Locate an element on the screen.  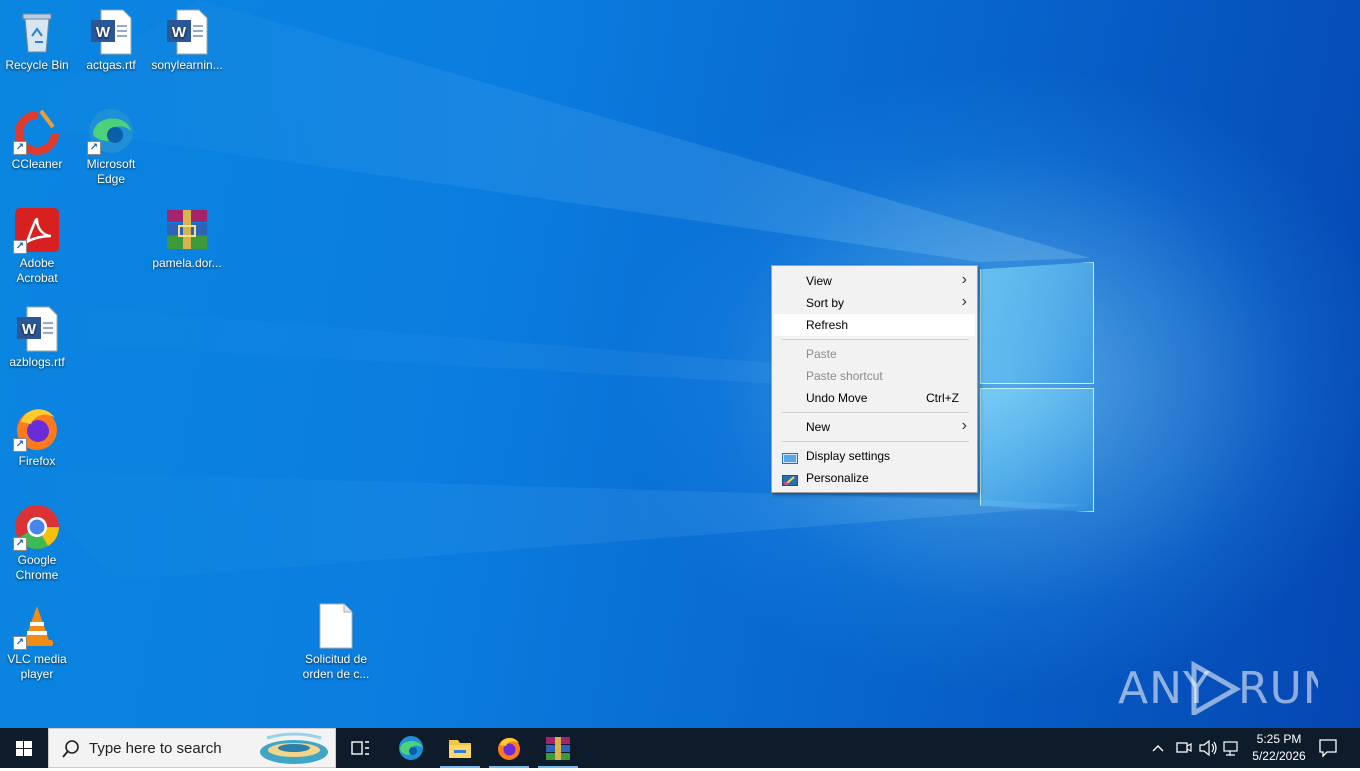
network-icon is located at coordinates (1230, 748).